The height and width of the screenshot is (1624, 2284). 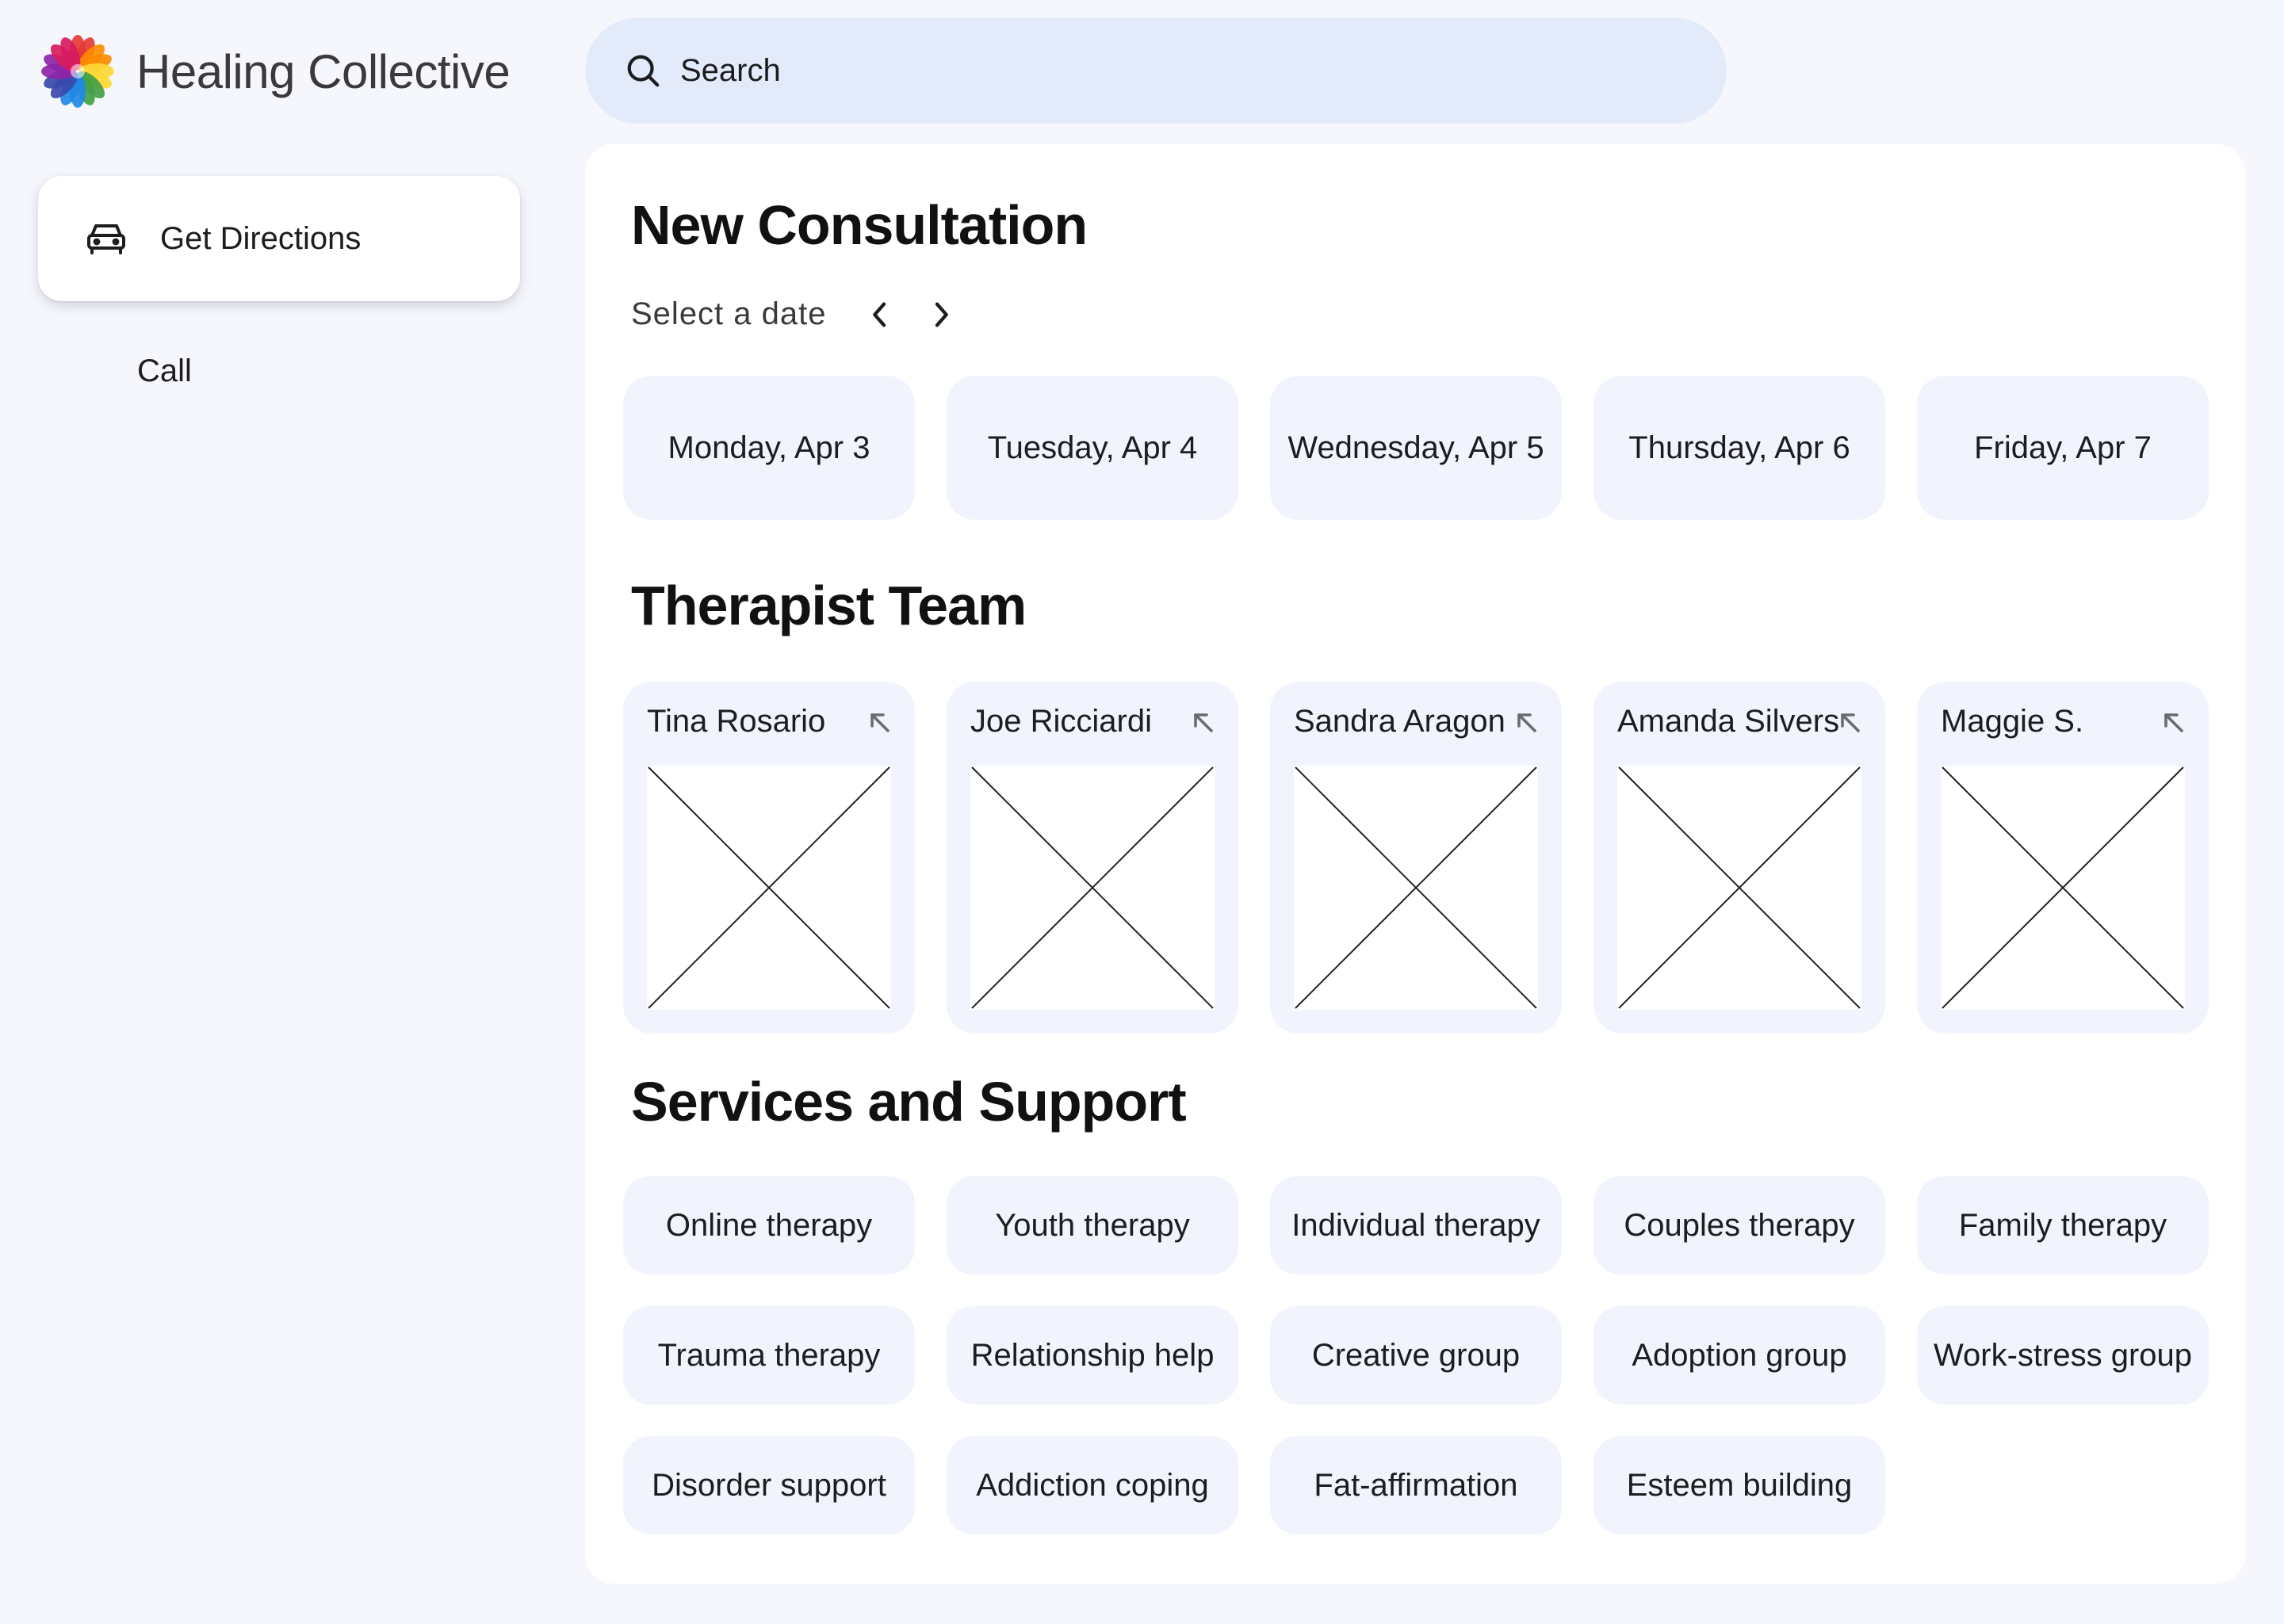 I want to click on team-title: Therapist Team, so click(x=829, y=605).